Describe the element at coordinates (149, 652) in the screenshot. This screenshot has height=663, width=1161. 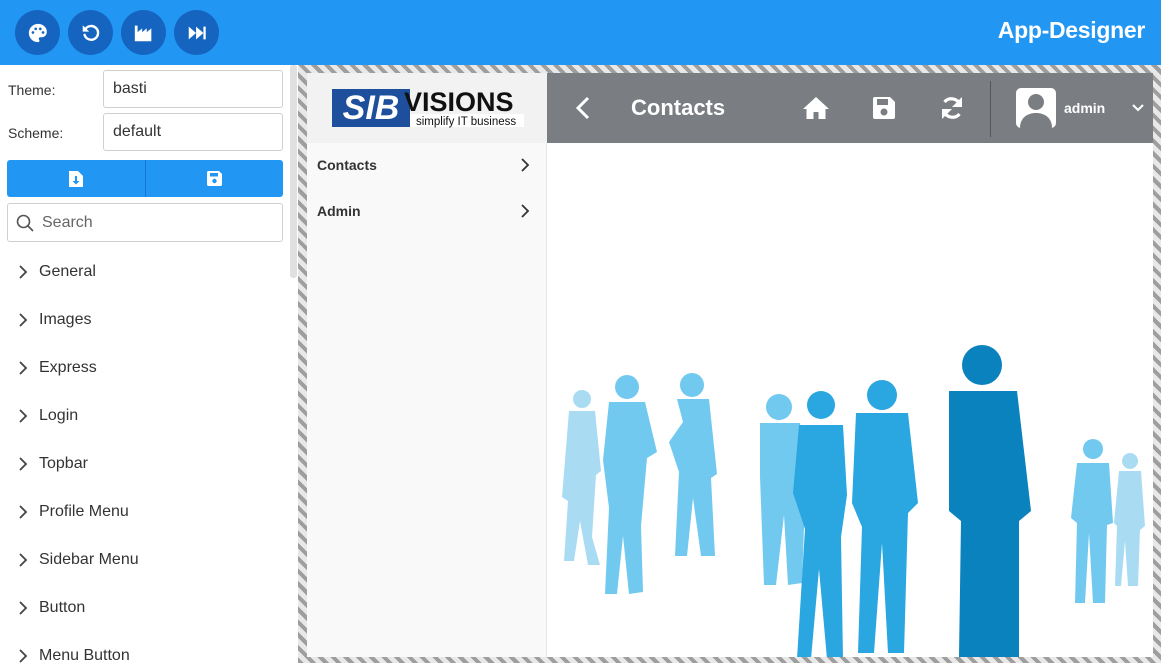
I see `section-menu-button: Menu Button` at that location.